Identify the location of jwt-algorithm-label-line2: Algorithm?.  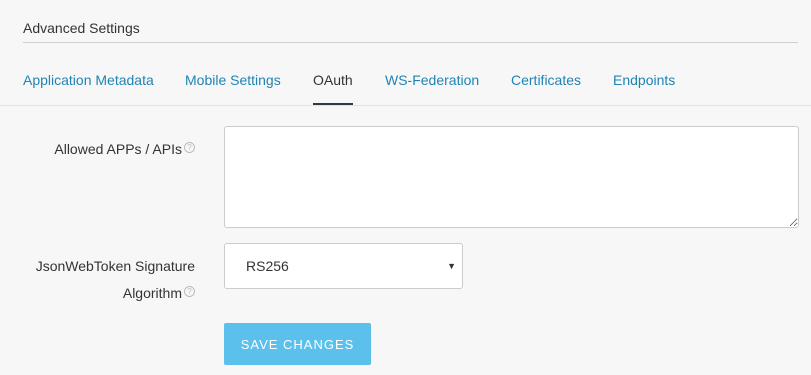
(107, 293).